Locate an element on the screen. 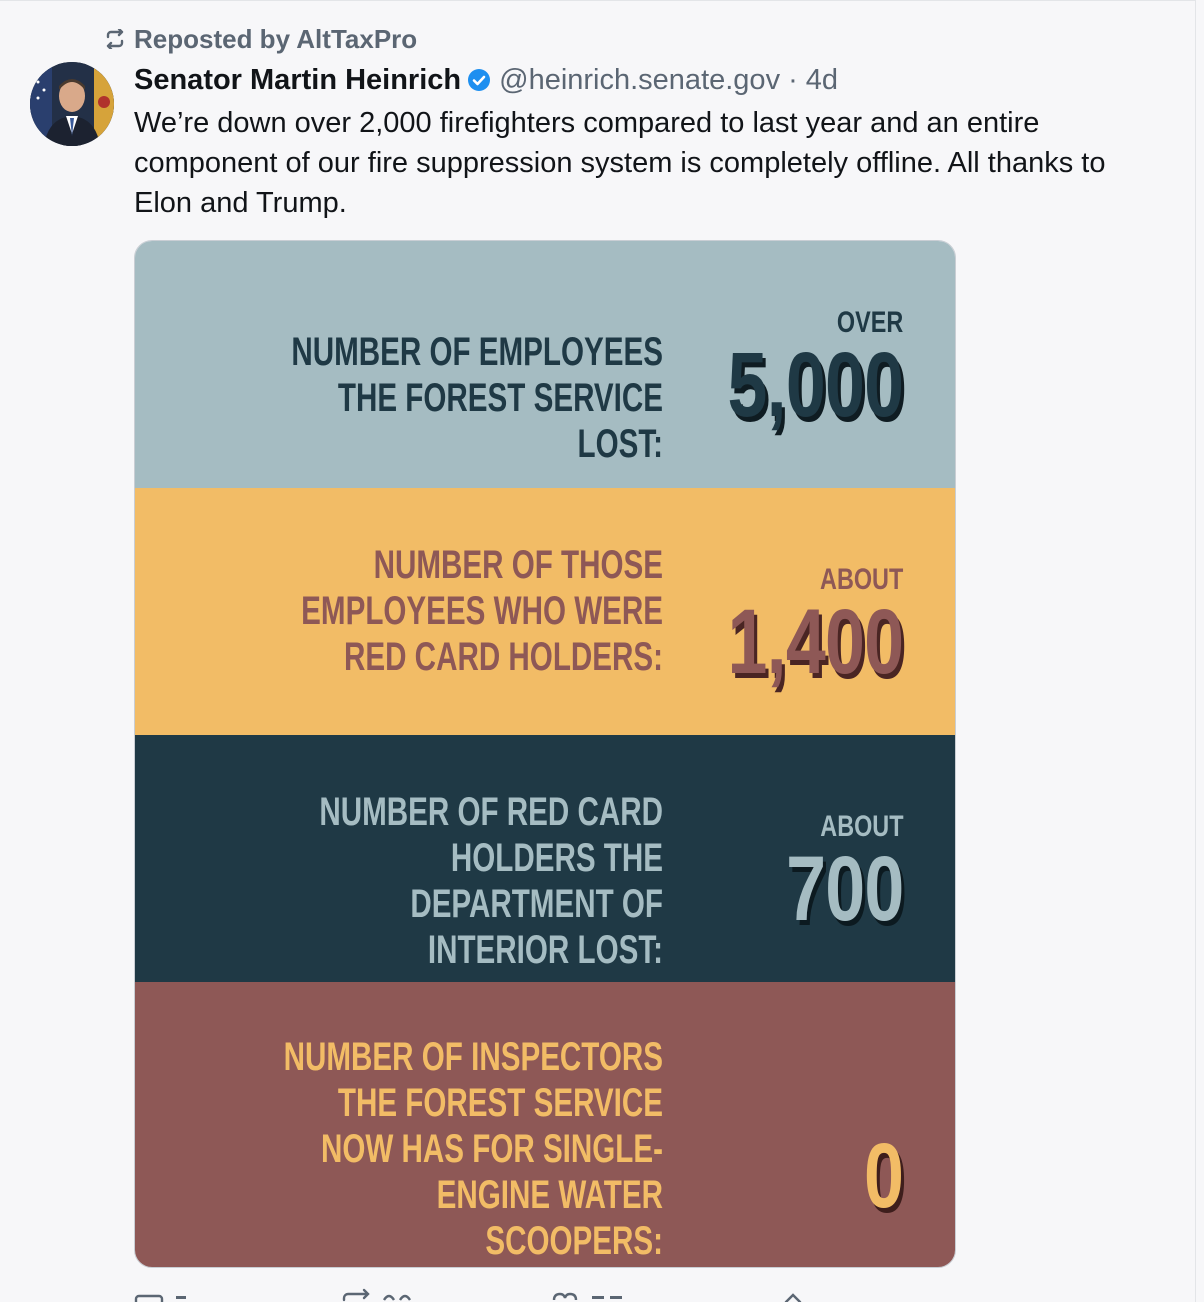 This screenshot has height=1302, width=1204. row-figure: OVER 5,000 is located at coordinates (790, 371).